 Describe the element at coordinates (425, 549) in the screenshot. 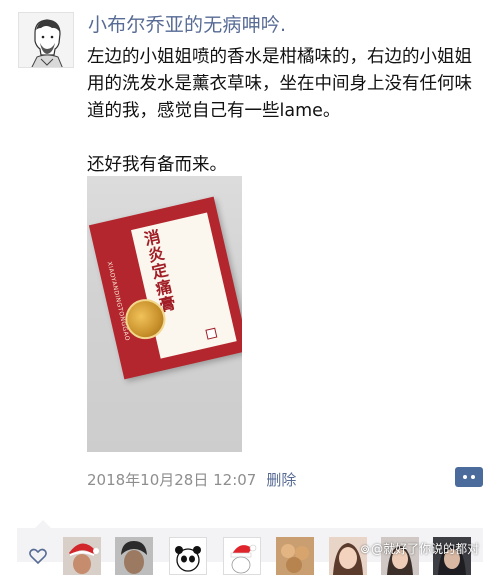

I see `watermark-text: @就好了你说的都对` at that location.